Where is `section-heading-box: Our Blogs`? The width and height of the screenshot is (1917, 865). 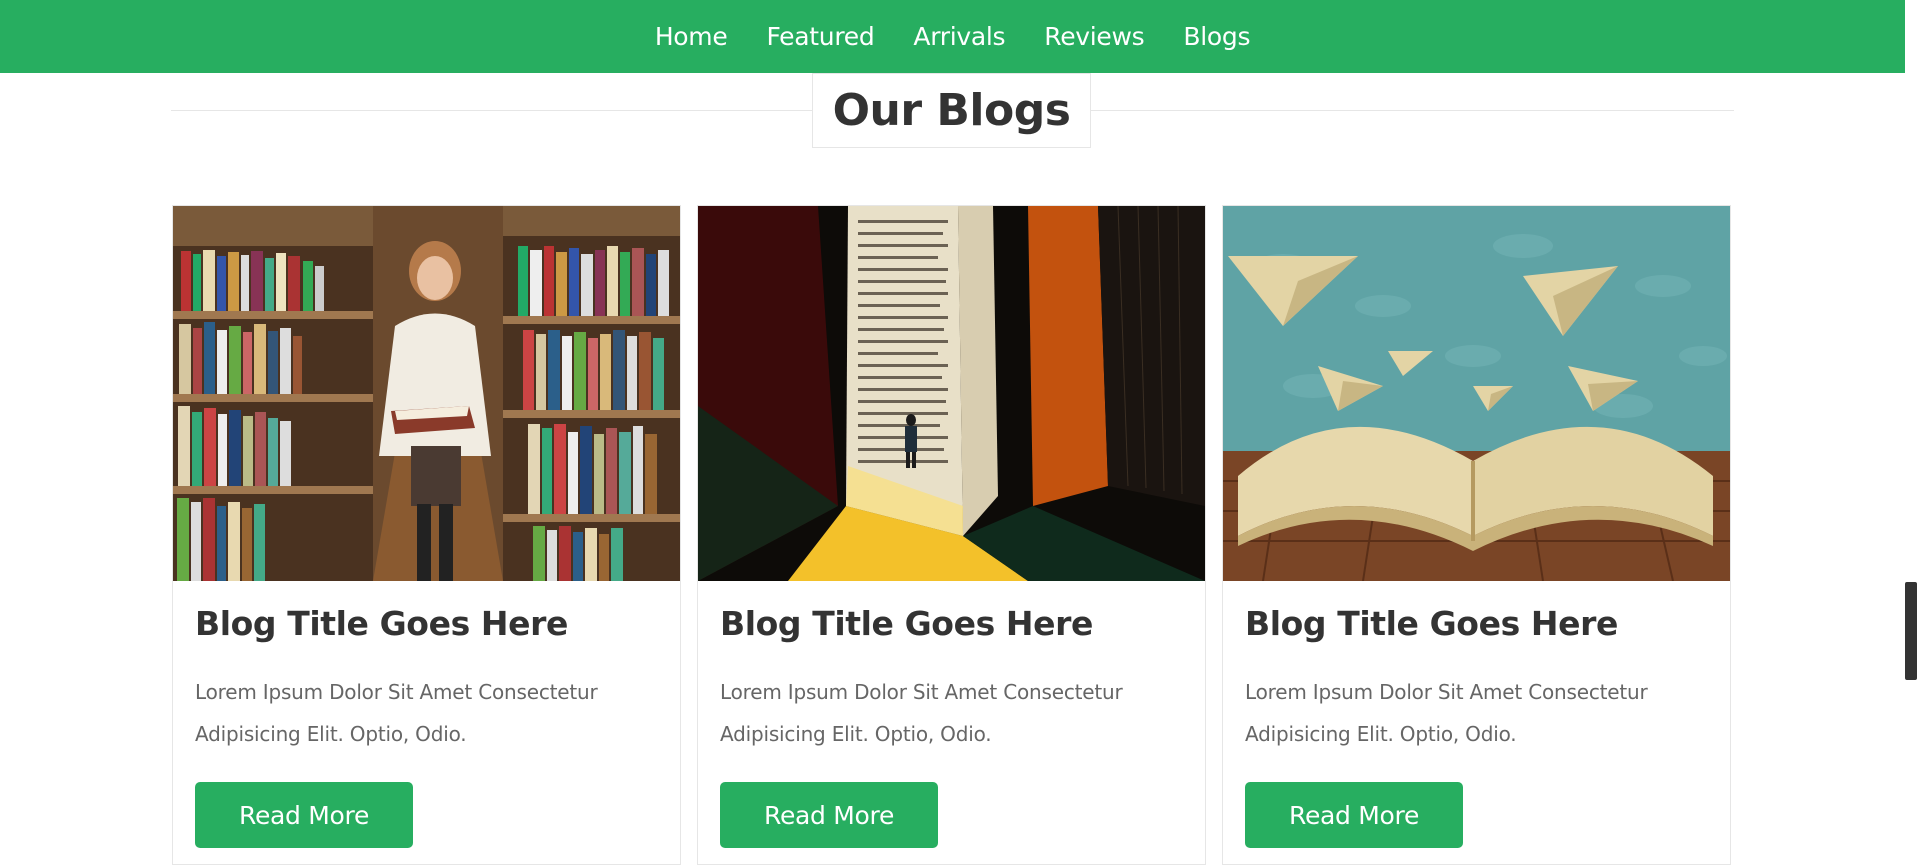
section-heading-box: Our Blogs is located at coordinates (951, 110).